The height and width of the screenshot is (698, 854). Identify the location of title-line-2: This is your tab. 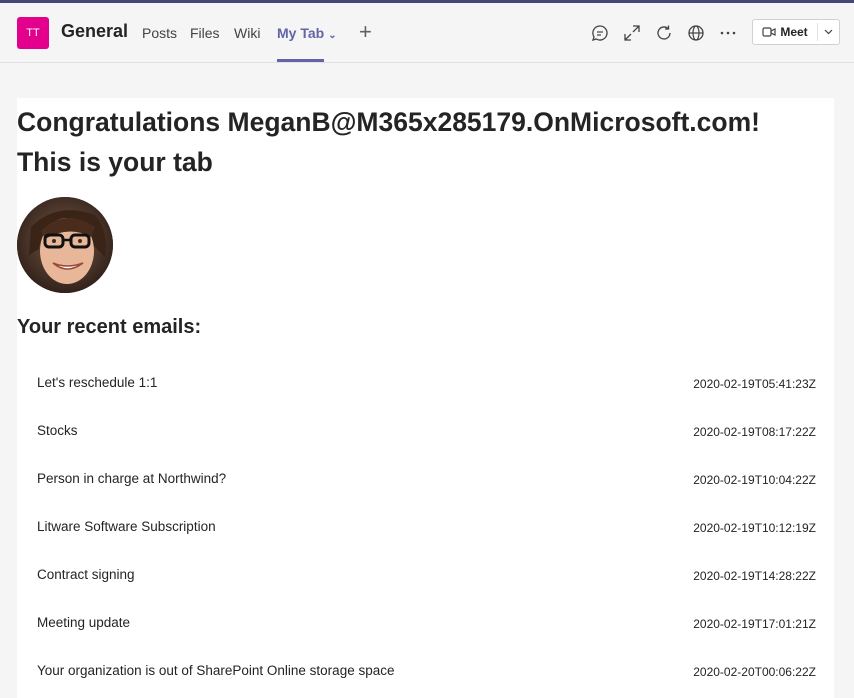
(115, 162).